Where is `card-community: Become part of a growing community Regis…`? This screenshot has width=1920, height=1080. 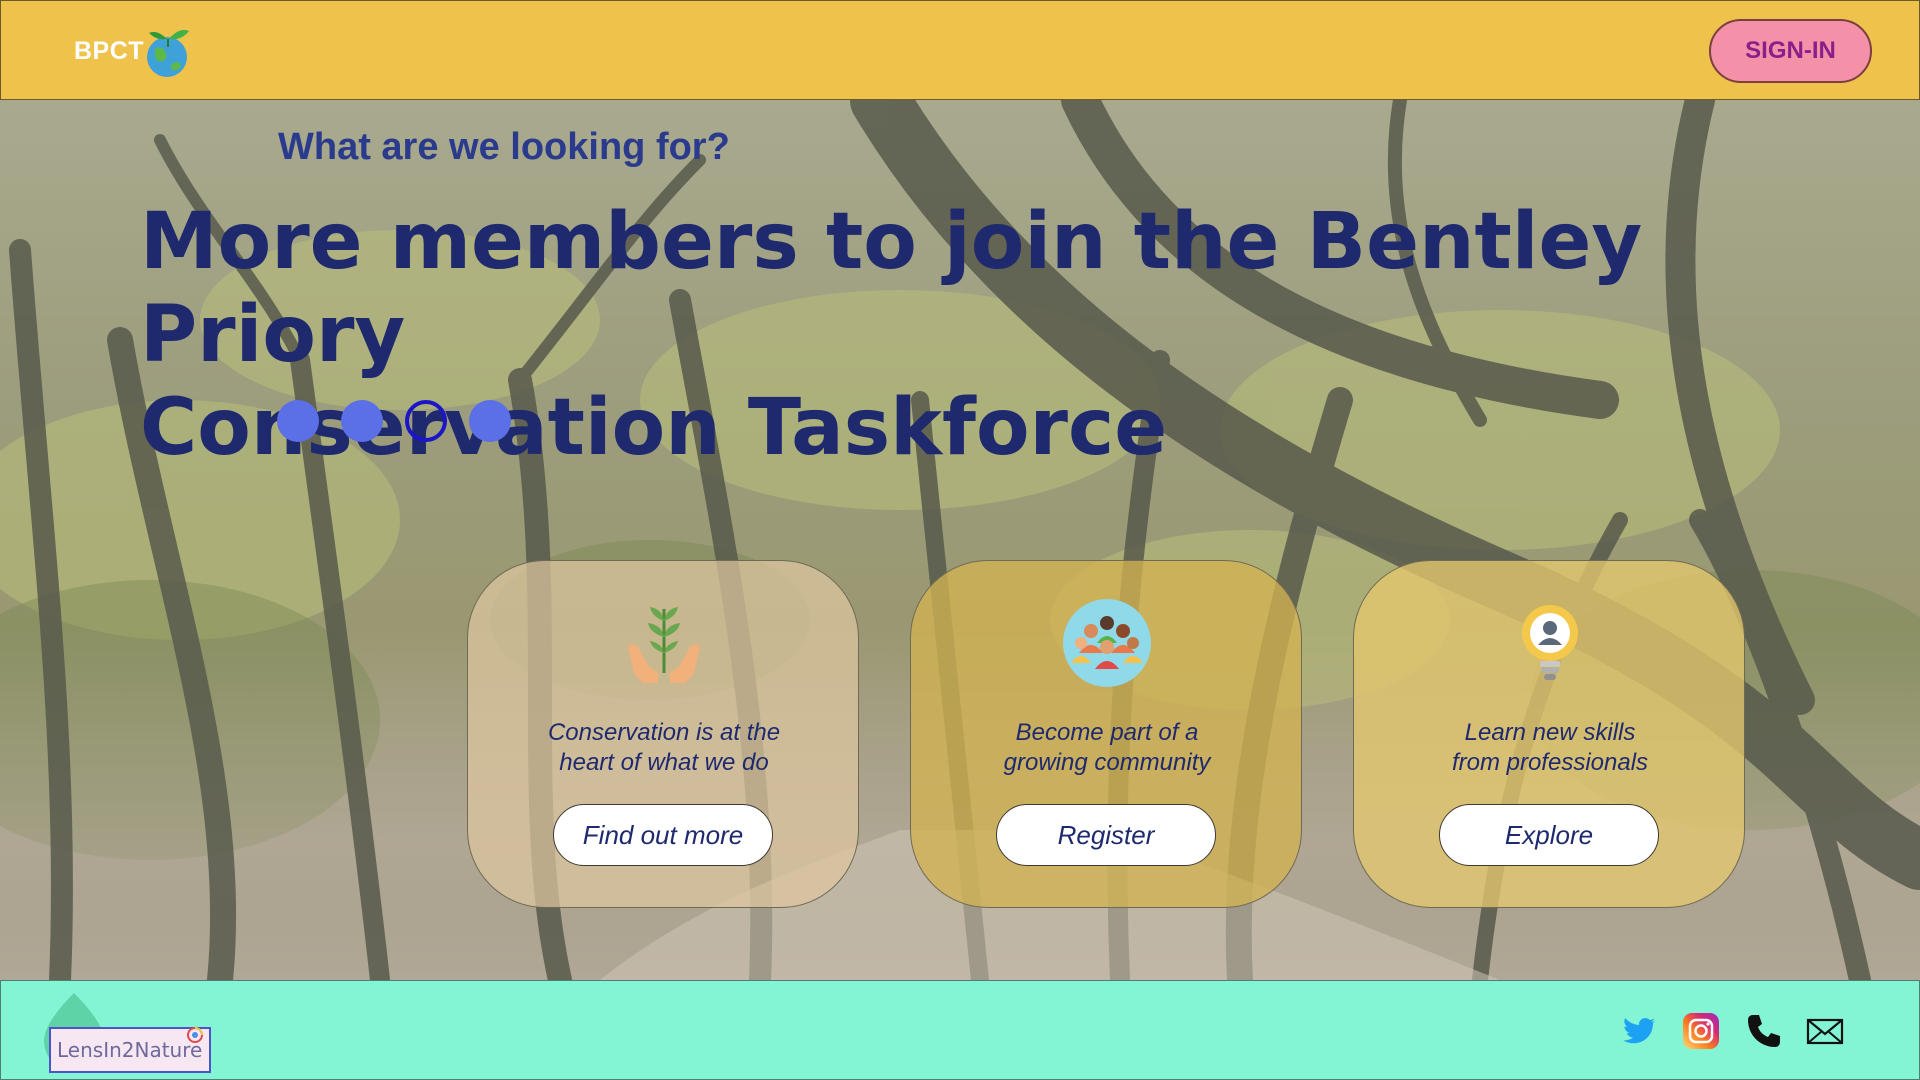 card-community: Become part of a growing community Regis… is located at coordinates (1106, 734).